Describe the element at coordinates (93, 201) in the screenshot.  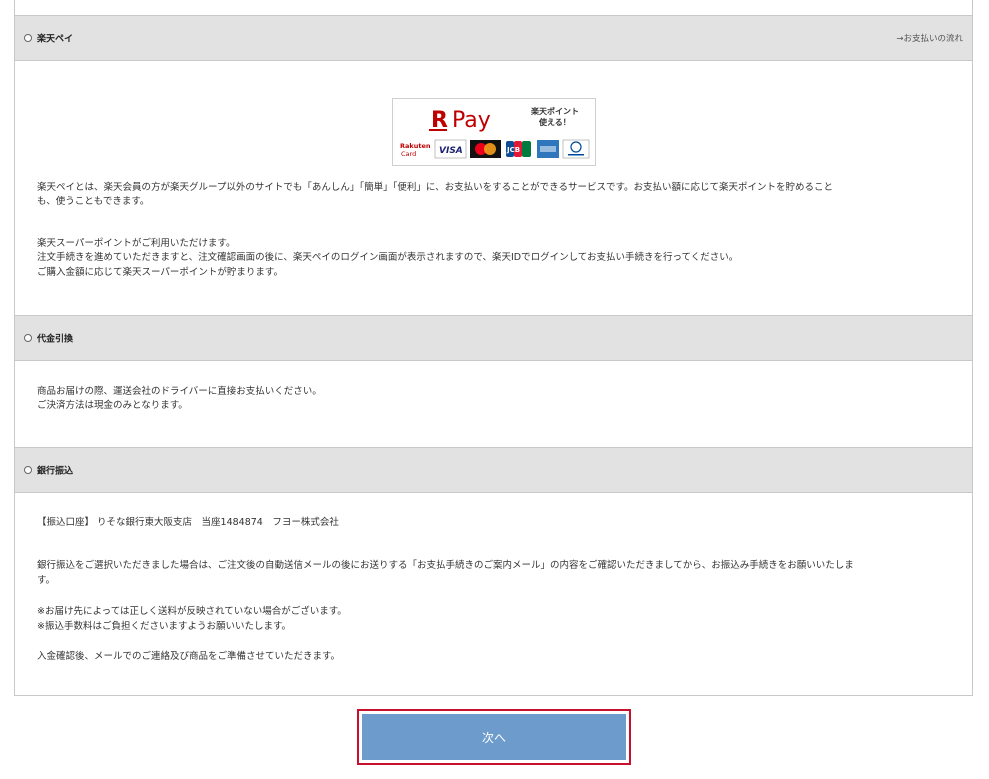
I see `rakuten-pay-description-line2: も、使うこともできます。` at that location.